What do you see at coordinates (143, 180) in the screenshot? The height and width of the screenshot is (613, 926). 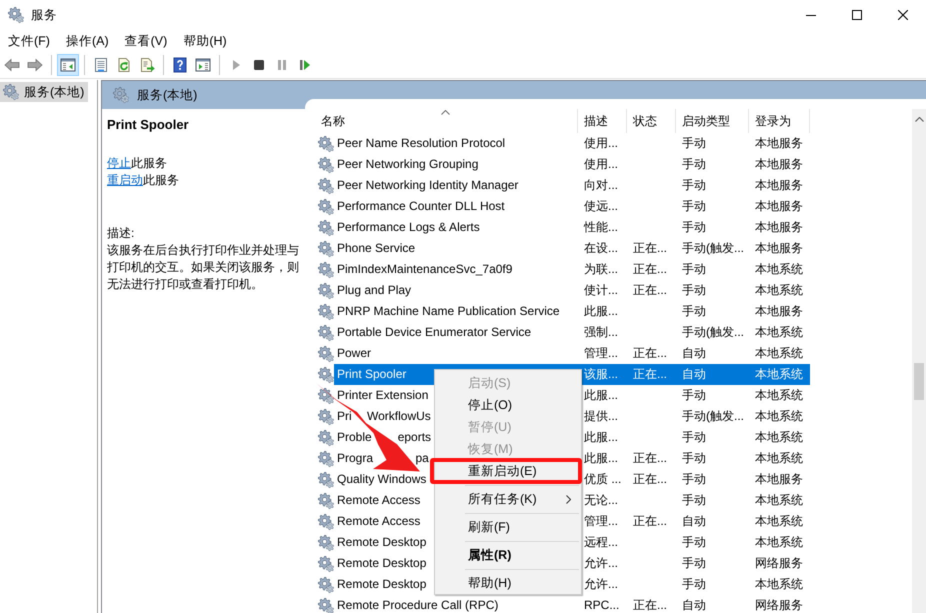 I see `action-text: 重启动此服务` at bounding box center [143, 180].